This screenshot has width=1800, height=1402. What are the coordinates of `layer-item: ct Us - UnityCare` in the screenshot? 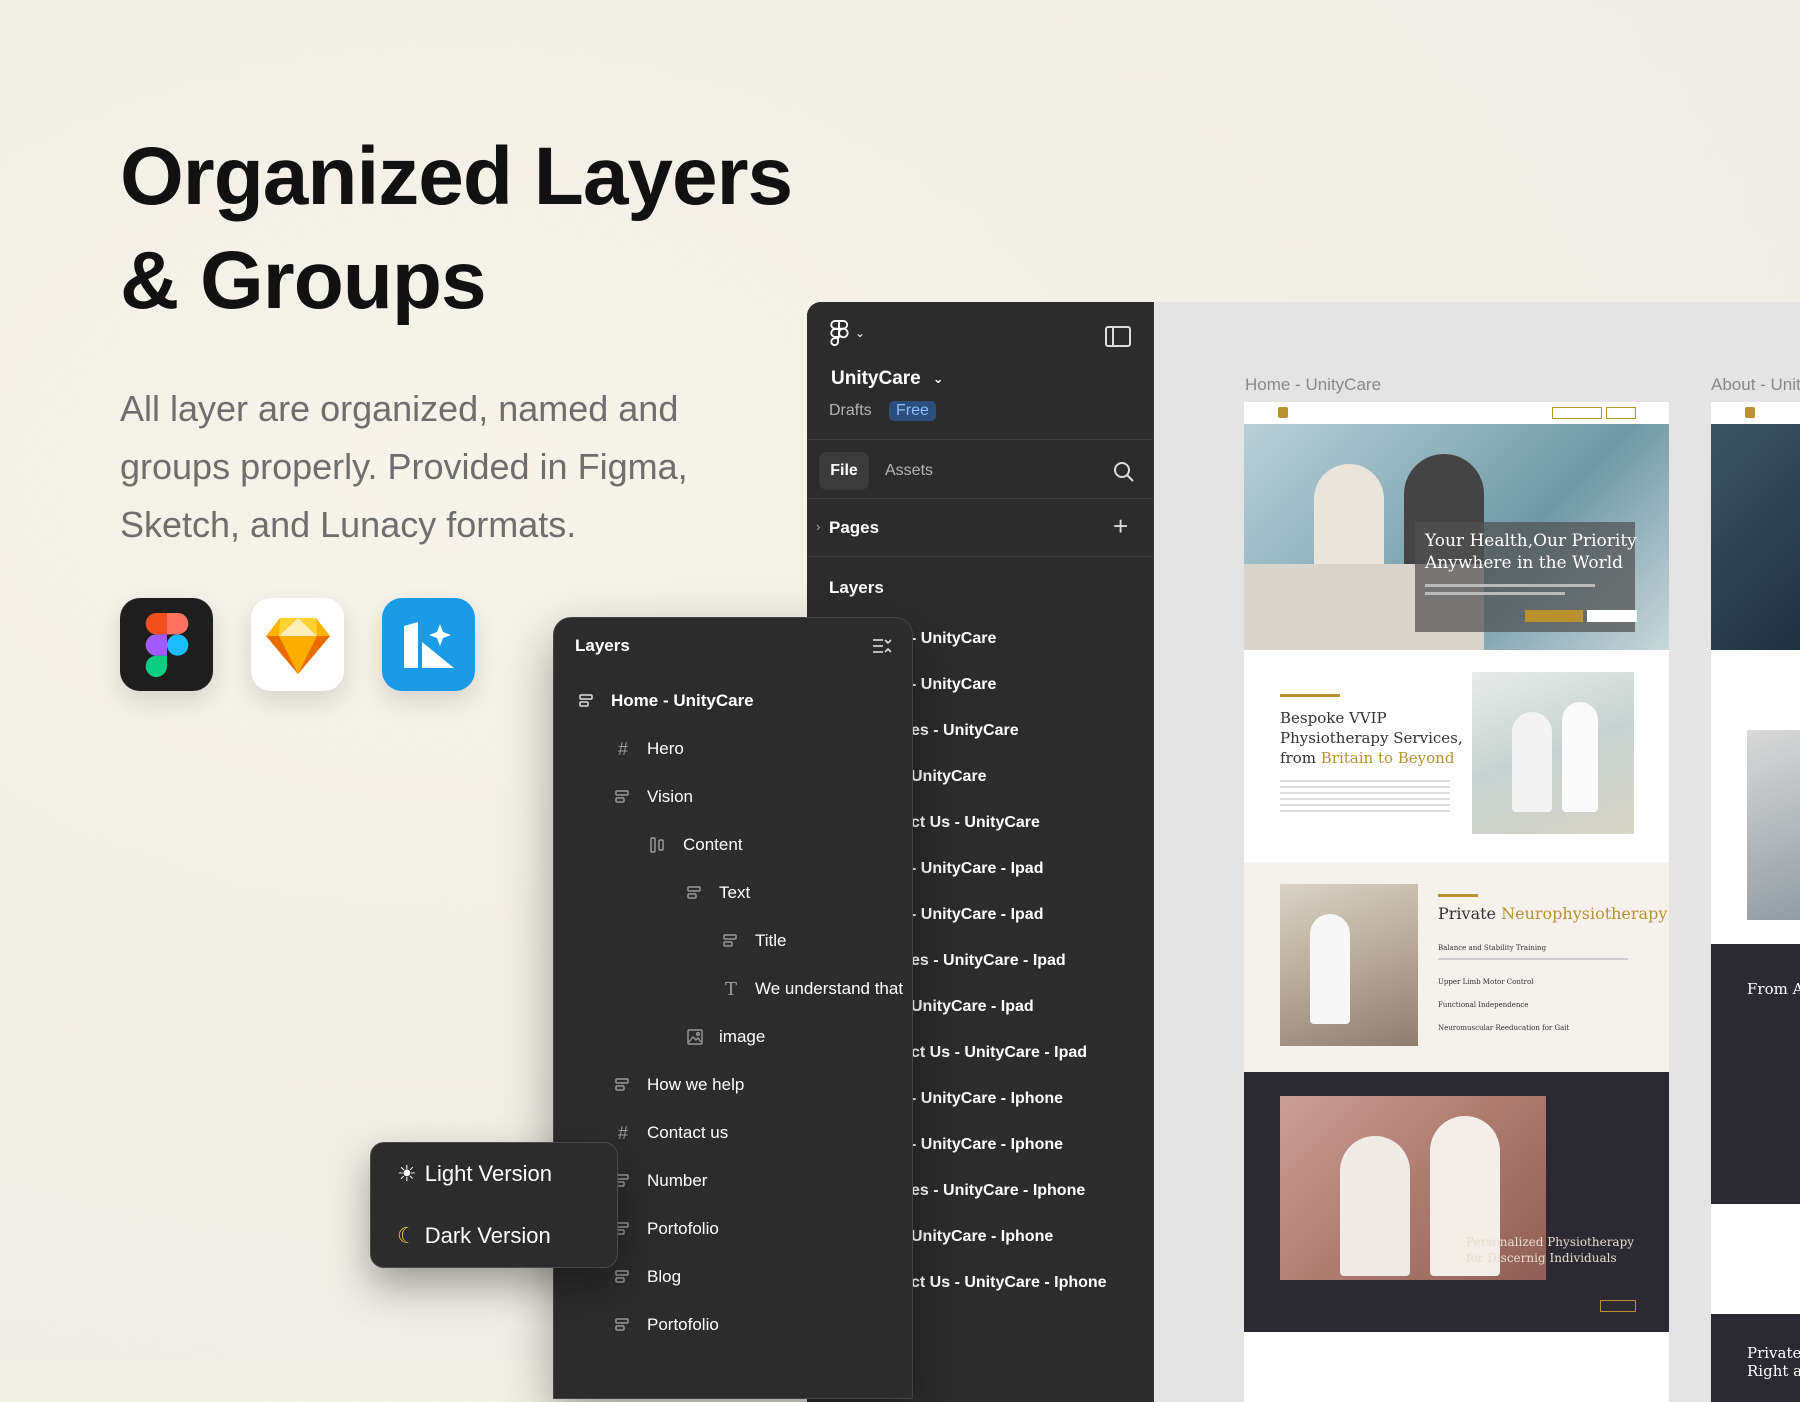 It's located at (975, 823).